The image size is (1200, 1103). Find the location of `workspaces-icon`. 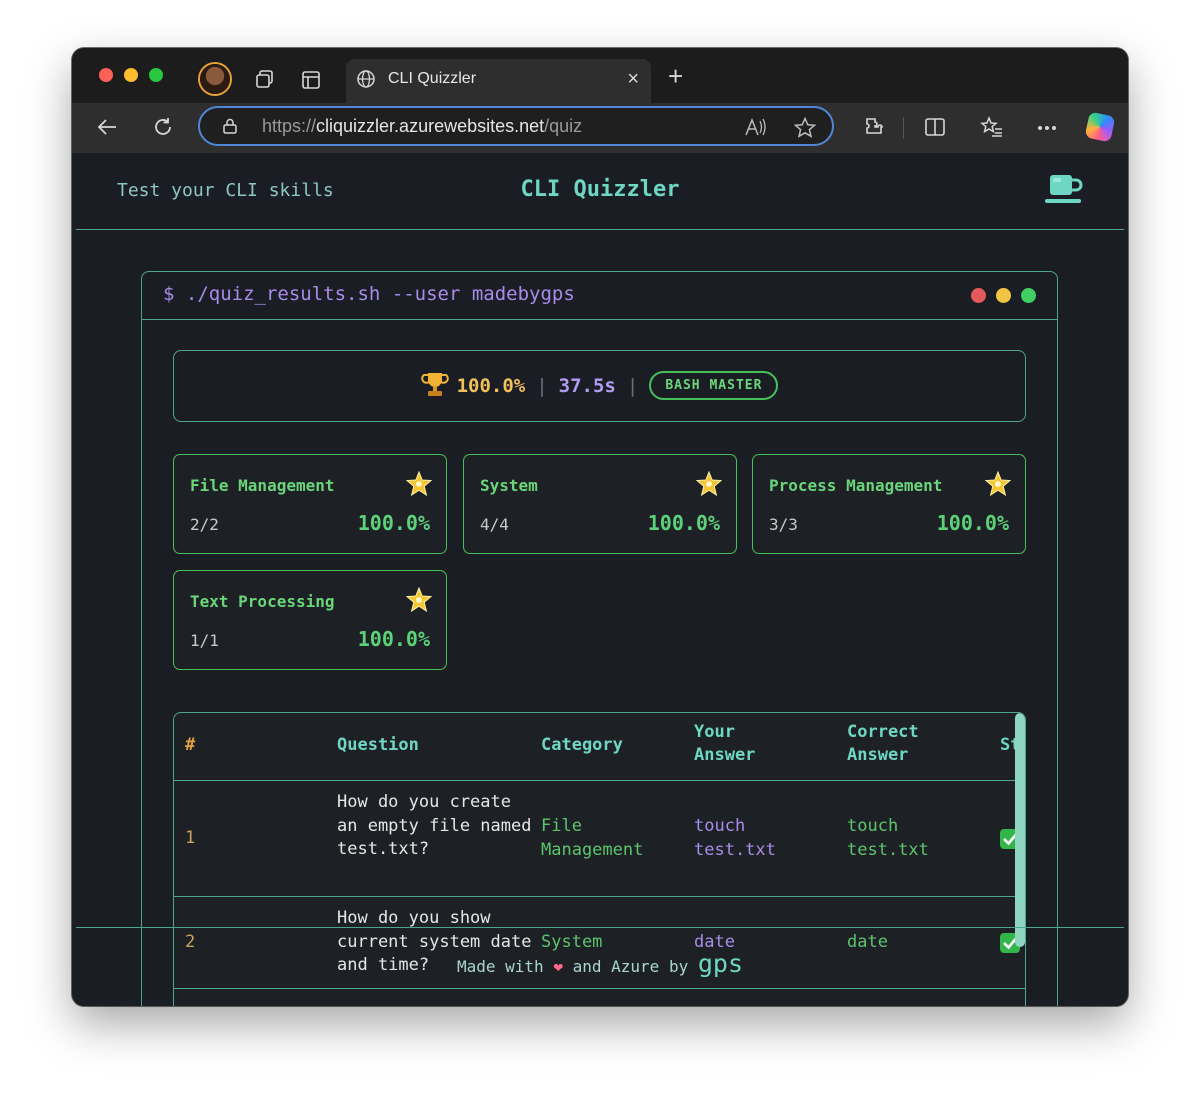

workspaces-icon is located at coordinates (265, 79).